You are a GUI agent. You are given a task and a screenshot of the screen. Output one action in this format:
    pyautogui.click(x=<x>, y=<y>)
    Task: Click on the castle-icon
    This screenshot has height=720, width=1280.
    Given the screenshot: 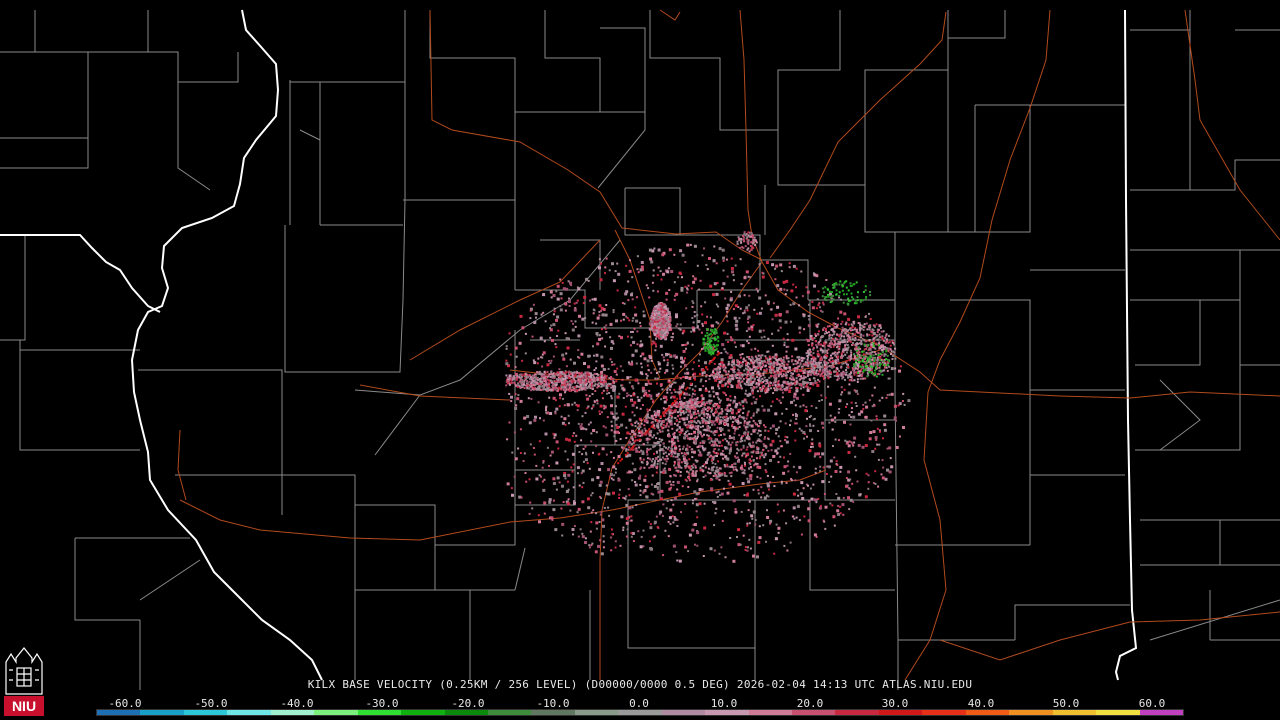 What is the action you would take?
    pyautogui.click(x=24, y=671)
    